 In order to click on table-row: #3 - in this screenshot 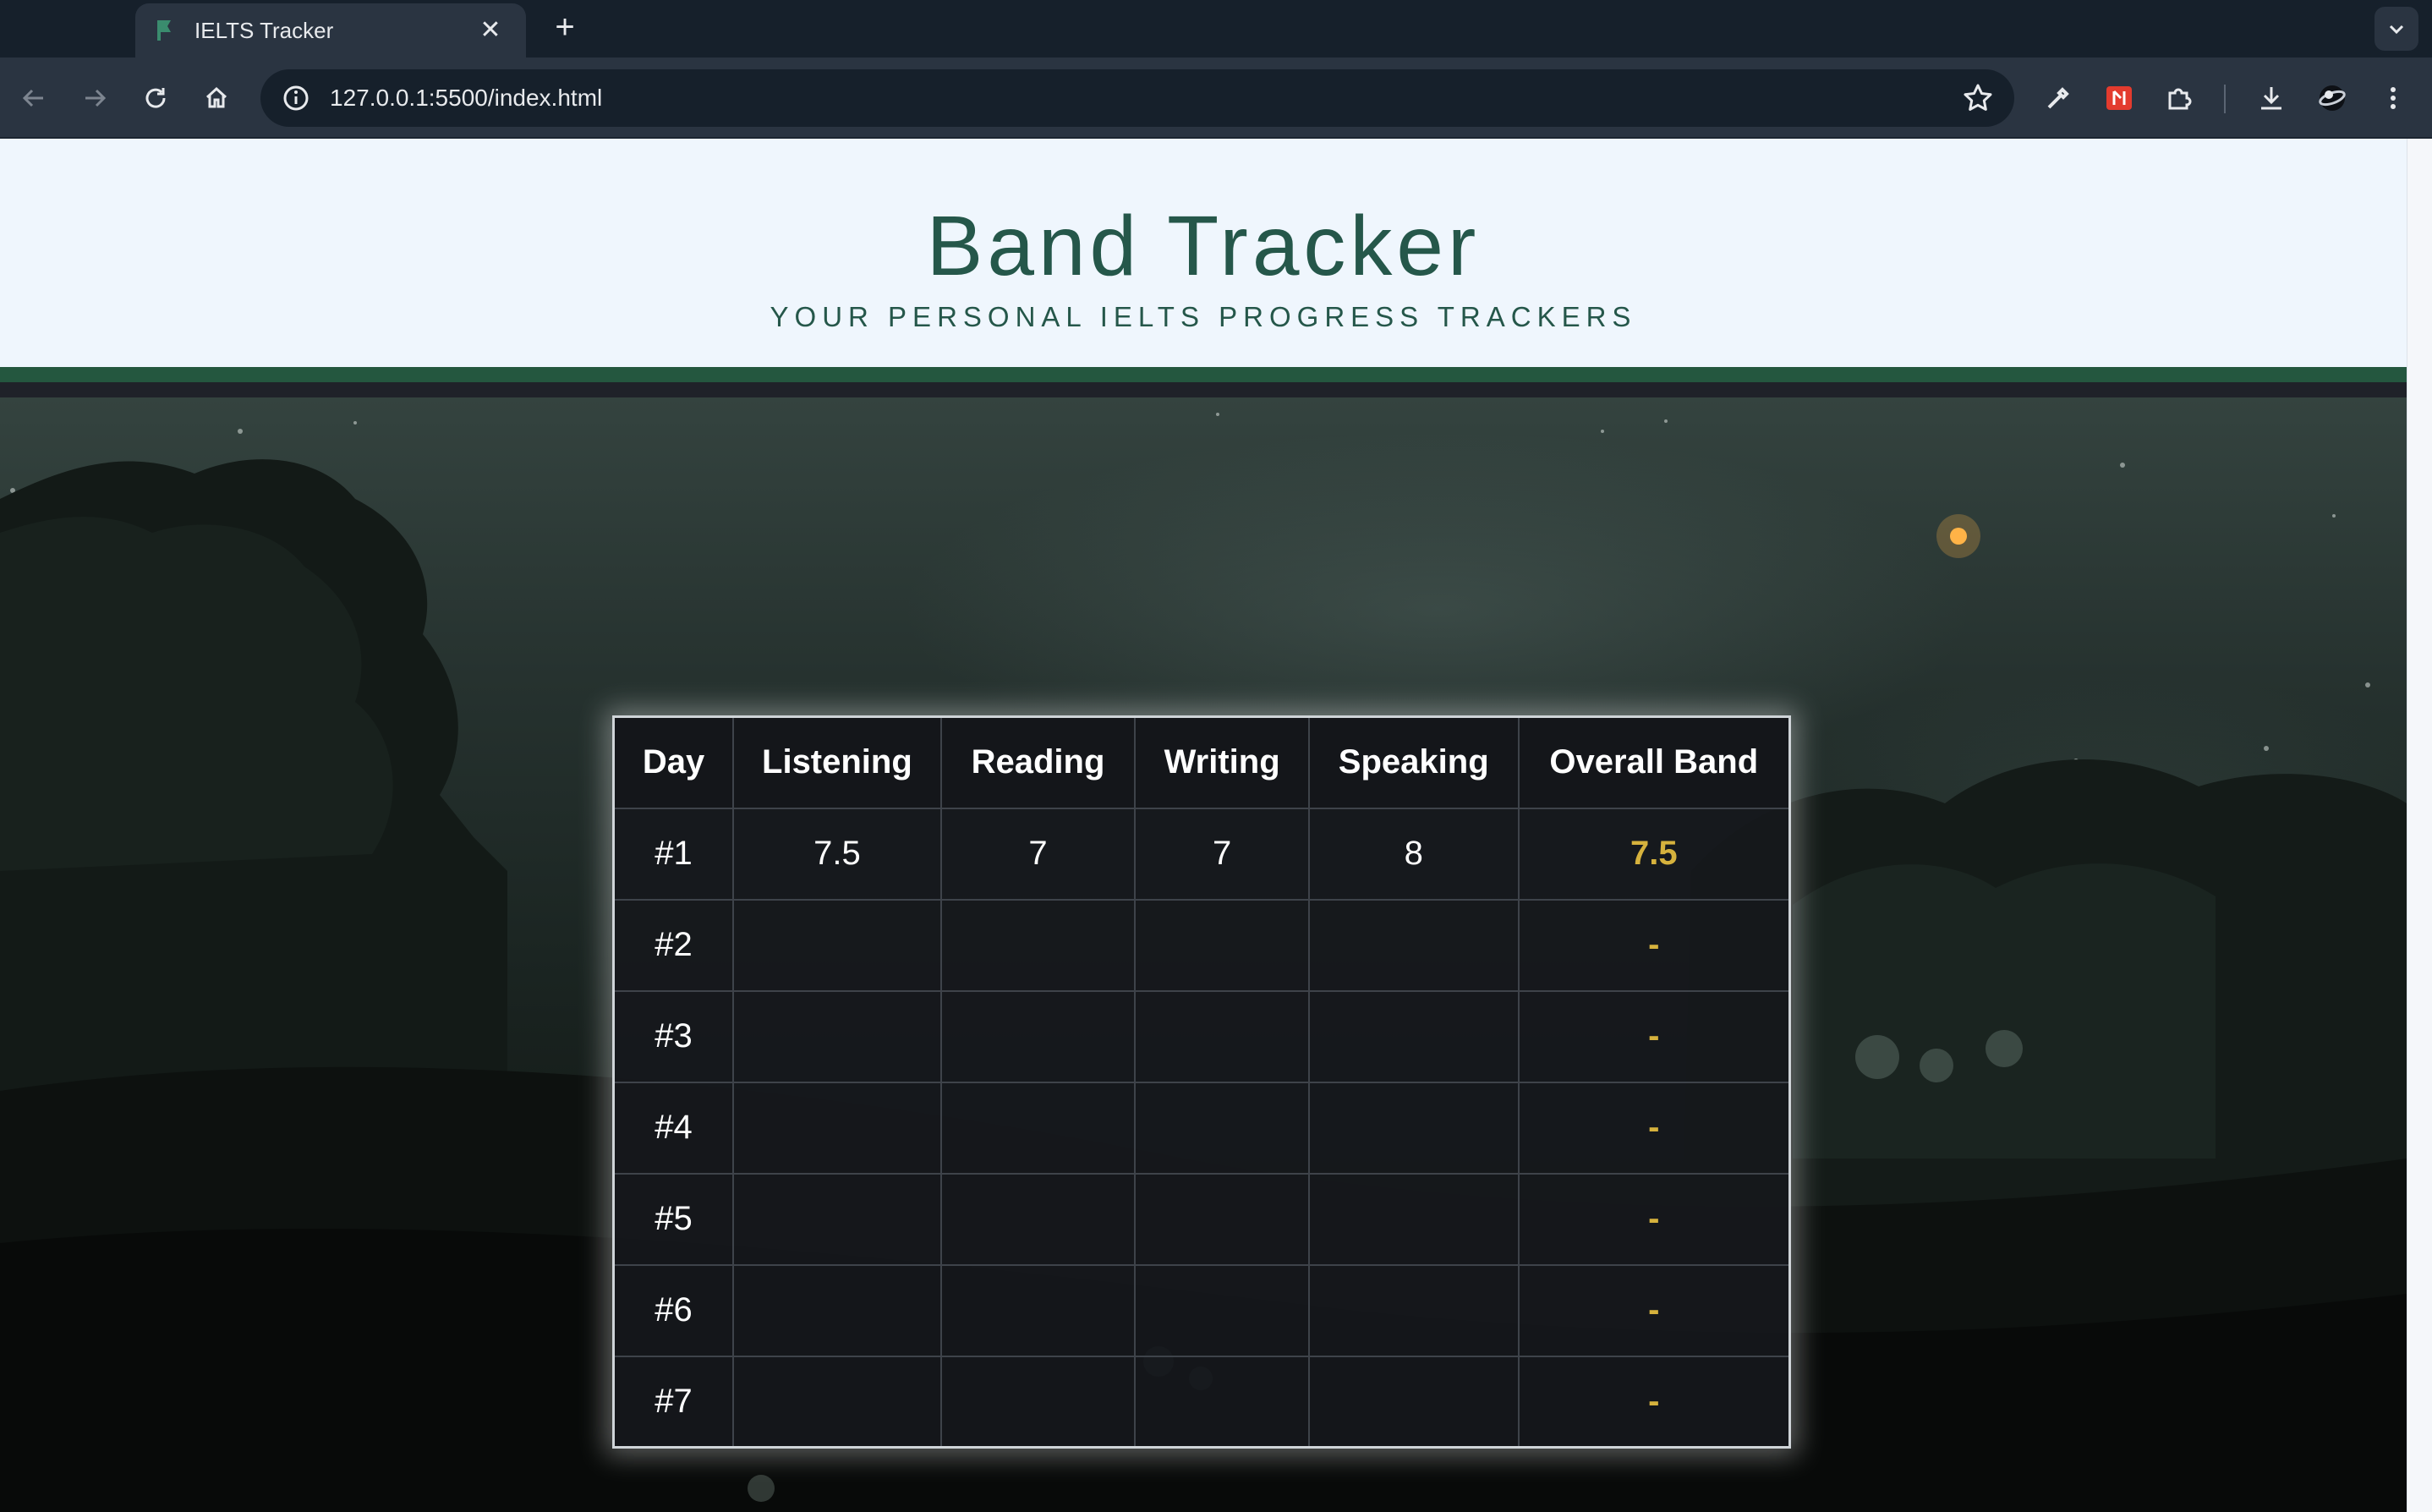, I will do `click(1201, 1036)`.